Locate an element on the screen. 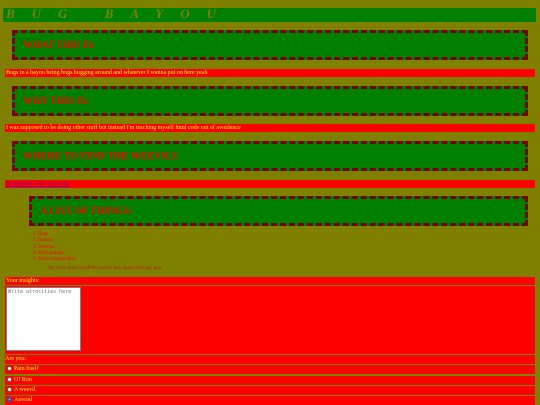 The image size is (540, 405). radio-option-o-ron: O! Ron is located at coordinates (270, 380).